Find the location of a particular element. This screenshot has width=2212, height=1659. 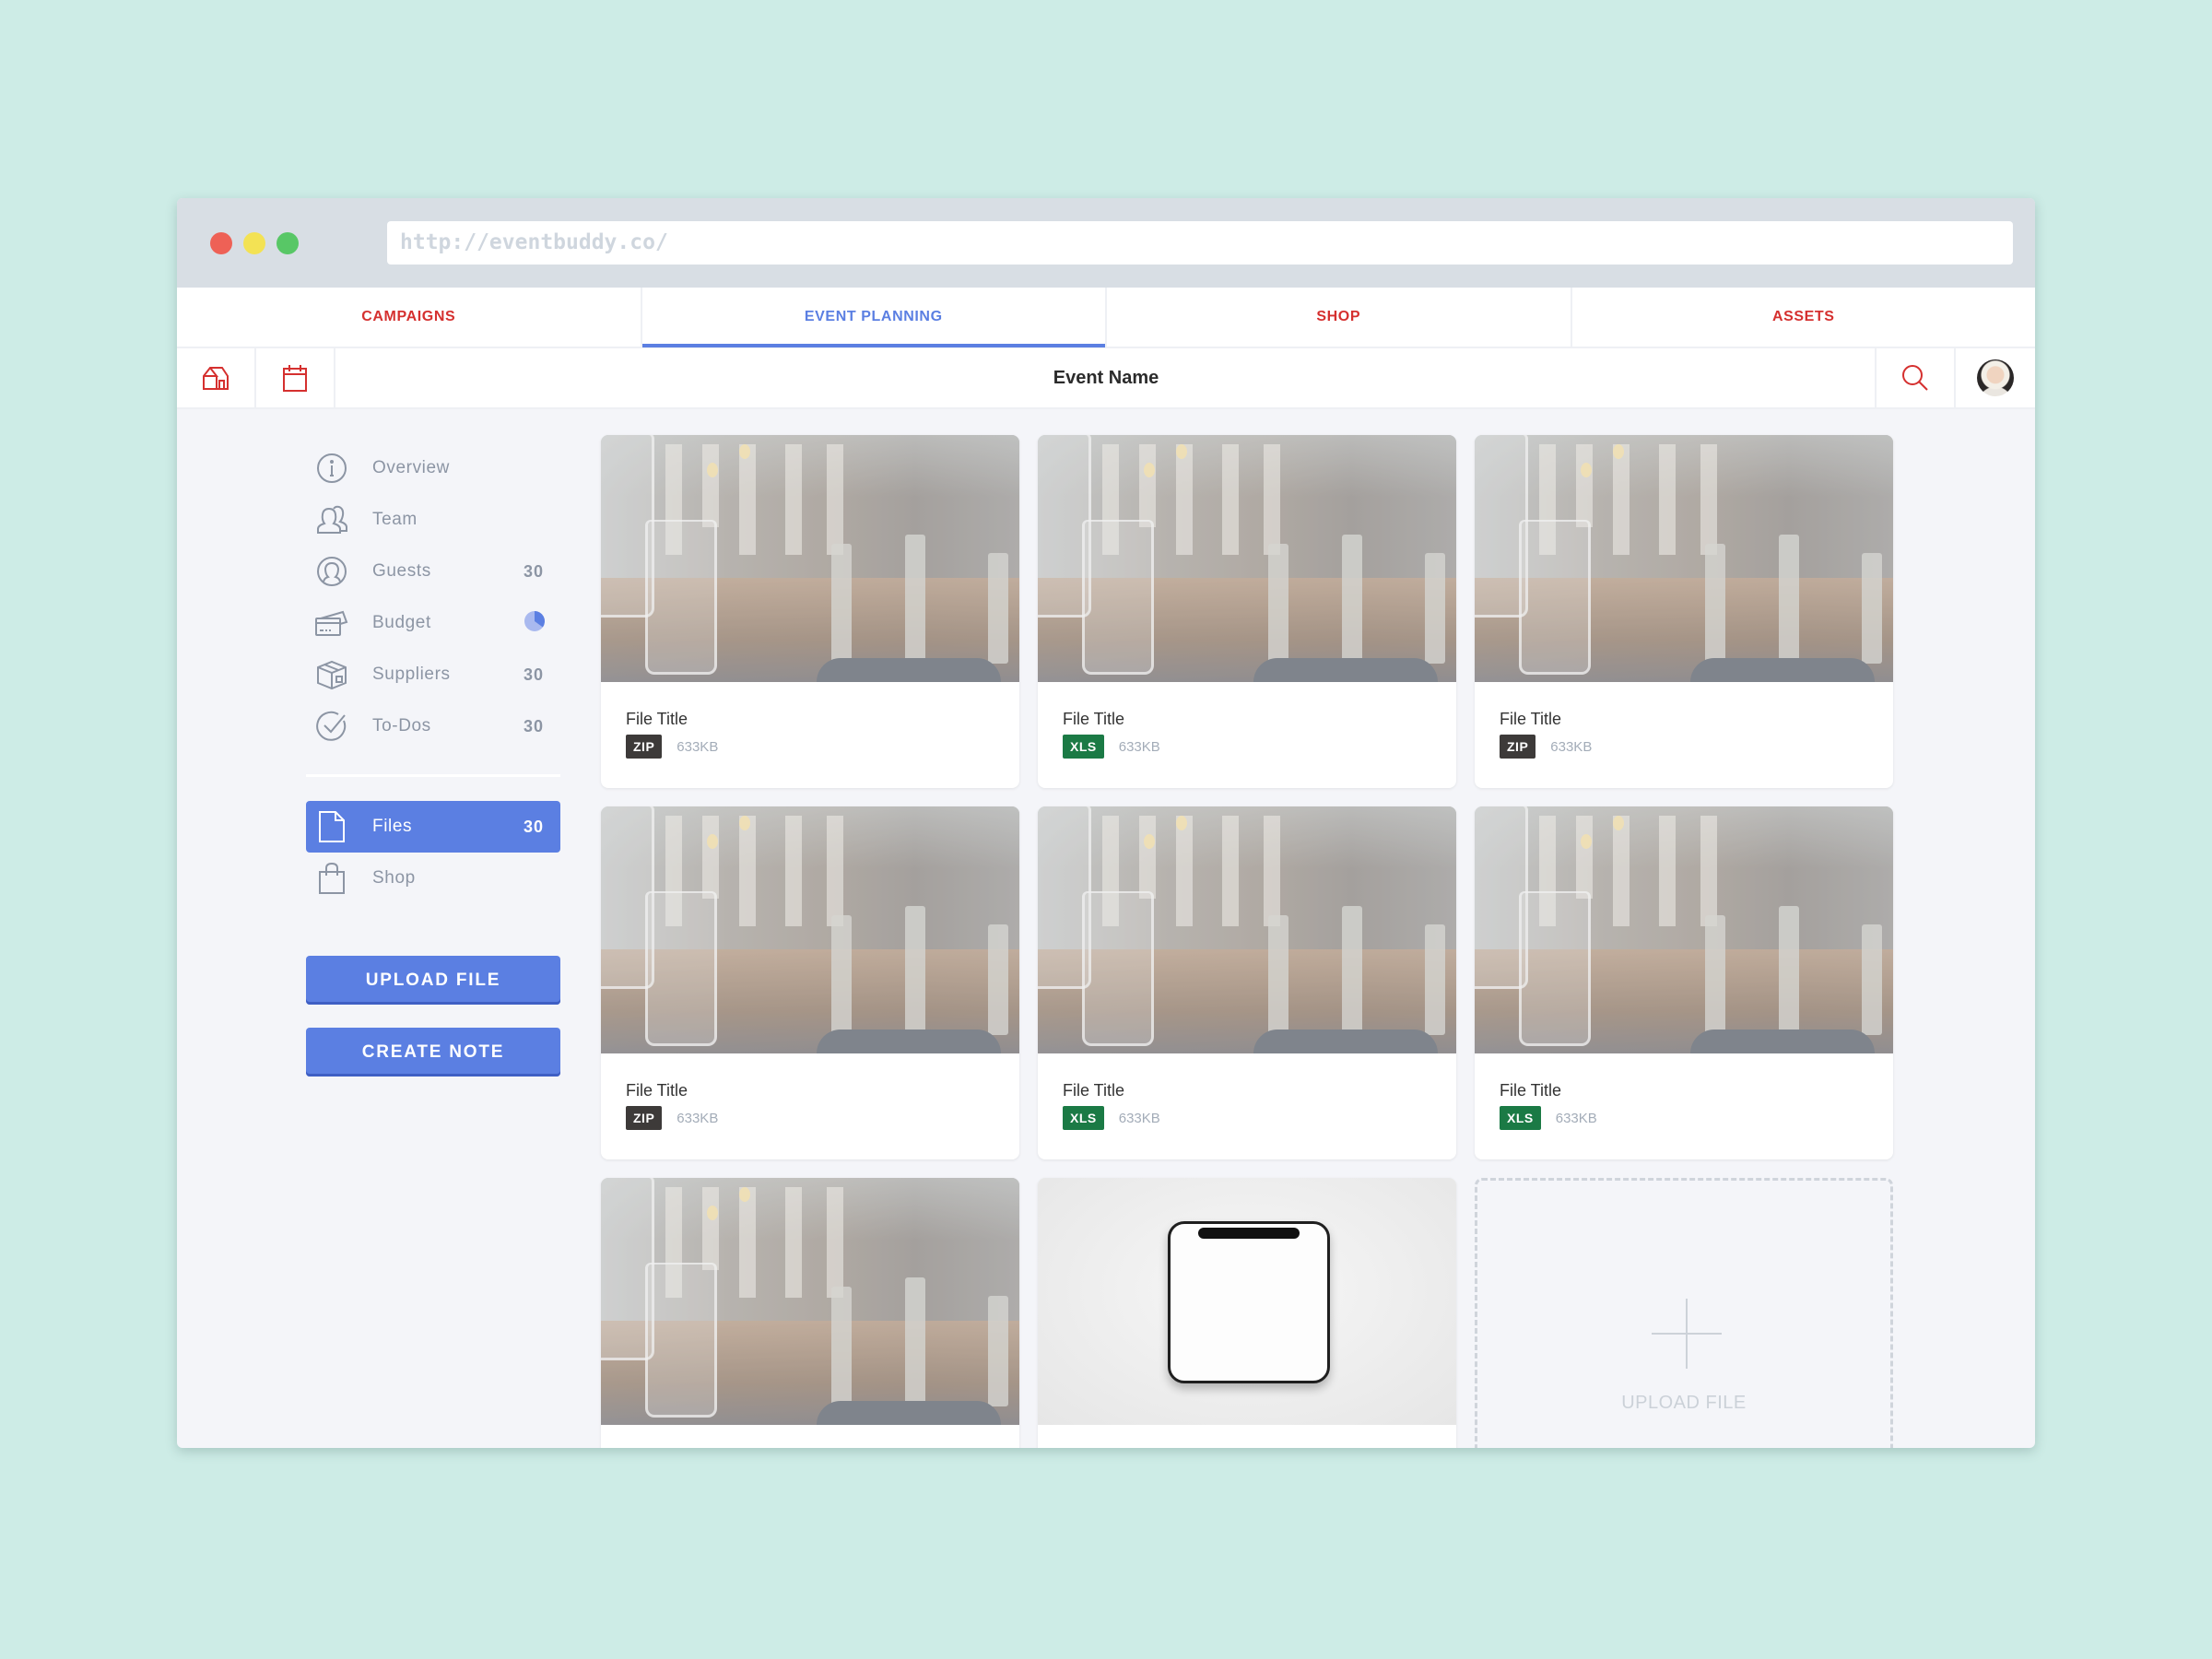

plus-icon is located at coordinates (1687, 1334).